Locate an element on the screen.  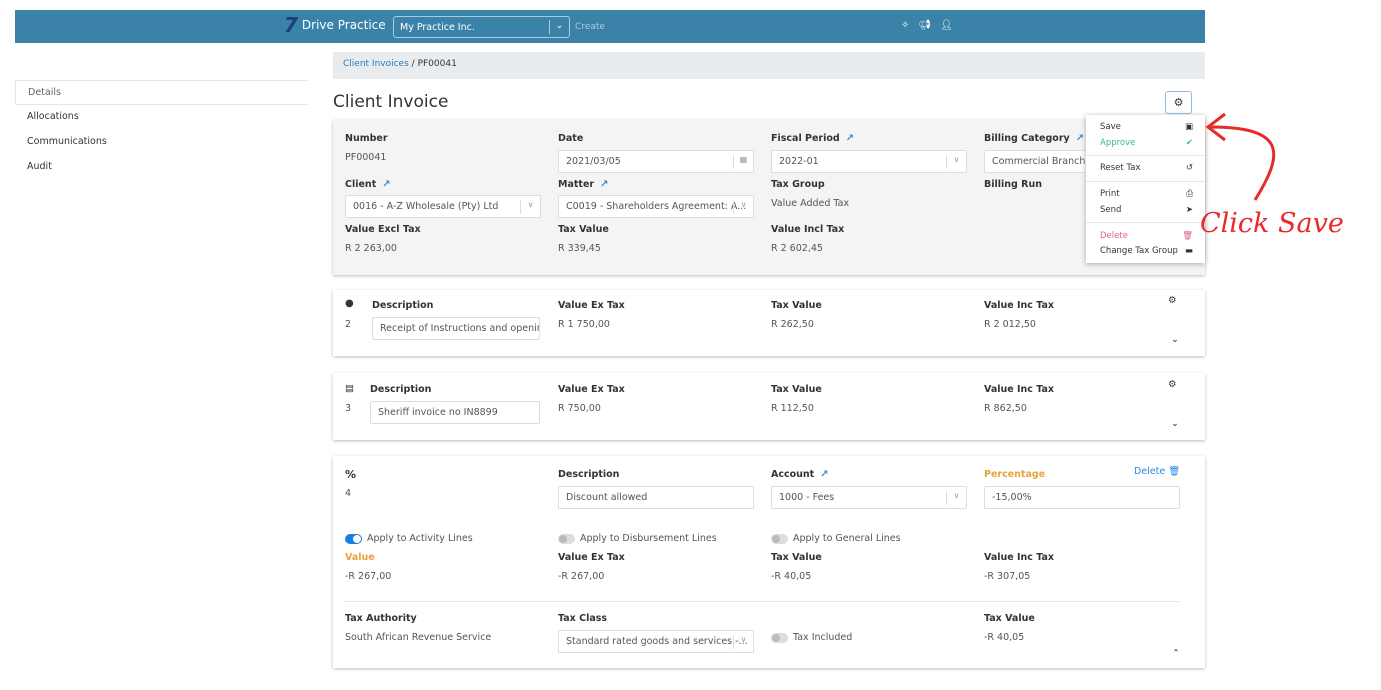
description-input: Receipt of Instructions and opening is located at coordinates (456, 328).